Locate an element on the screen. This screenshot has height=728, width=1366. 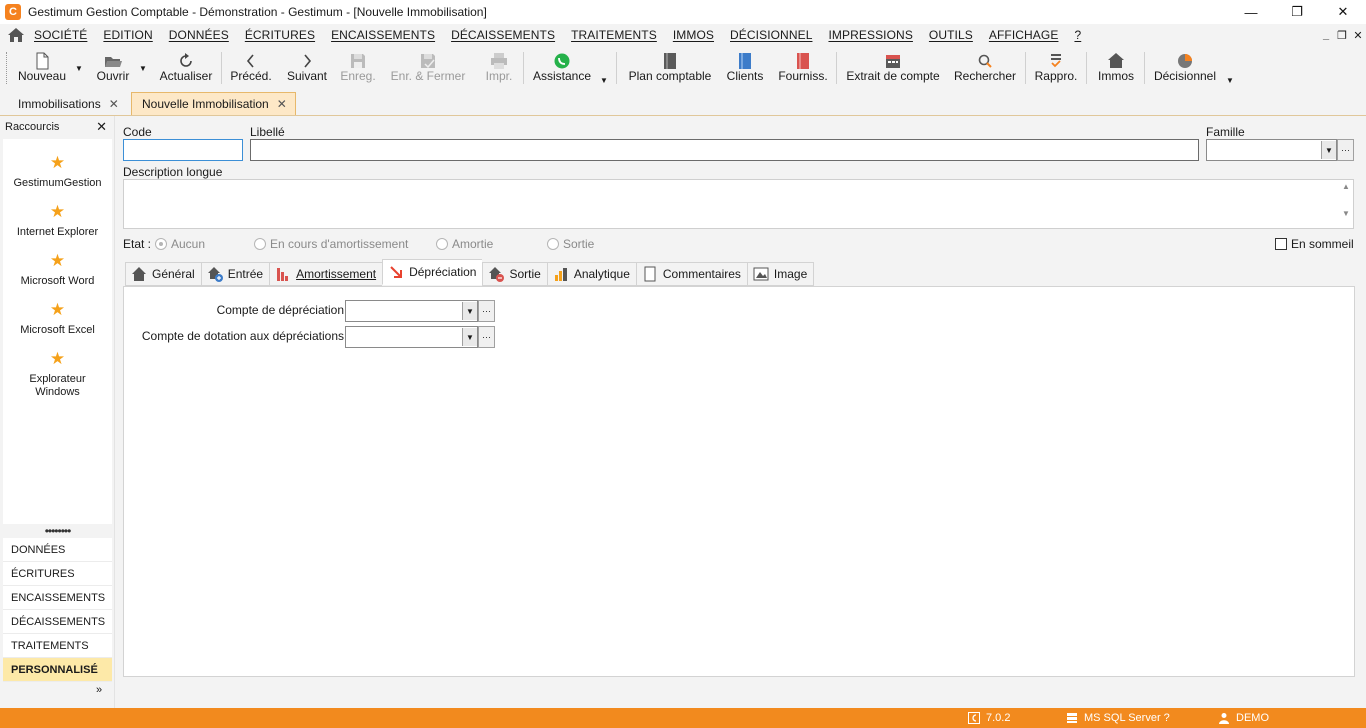
server-icon is located at coordinates (1072, 718).